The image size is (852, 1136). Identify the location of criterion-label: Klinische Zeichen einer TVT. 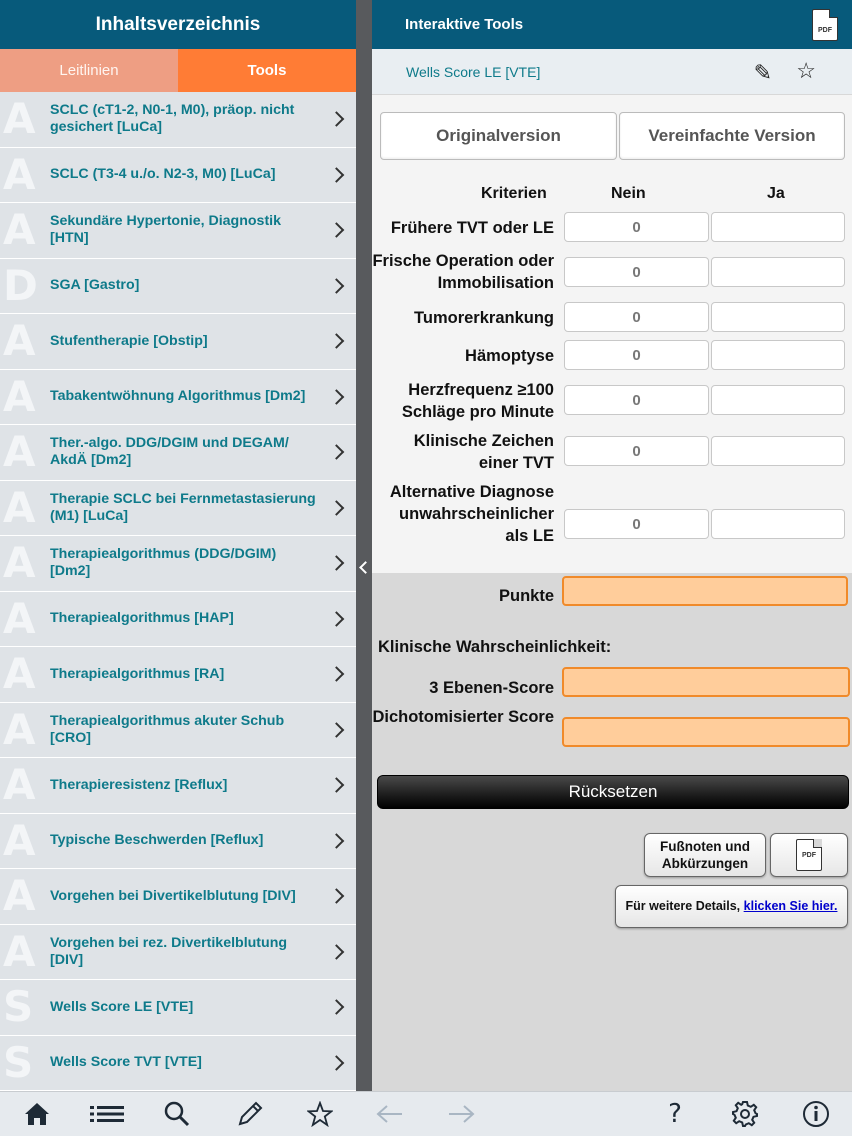
(483, 452).